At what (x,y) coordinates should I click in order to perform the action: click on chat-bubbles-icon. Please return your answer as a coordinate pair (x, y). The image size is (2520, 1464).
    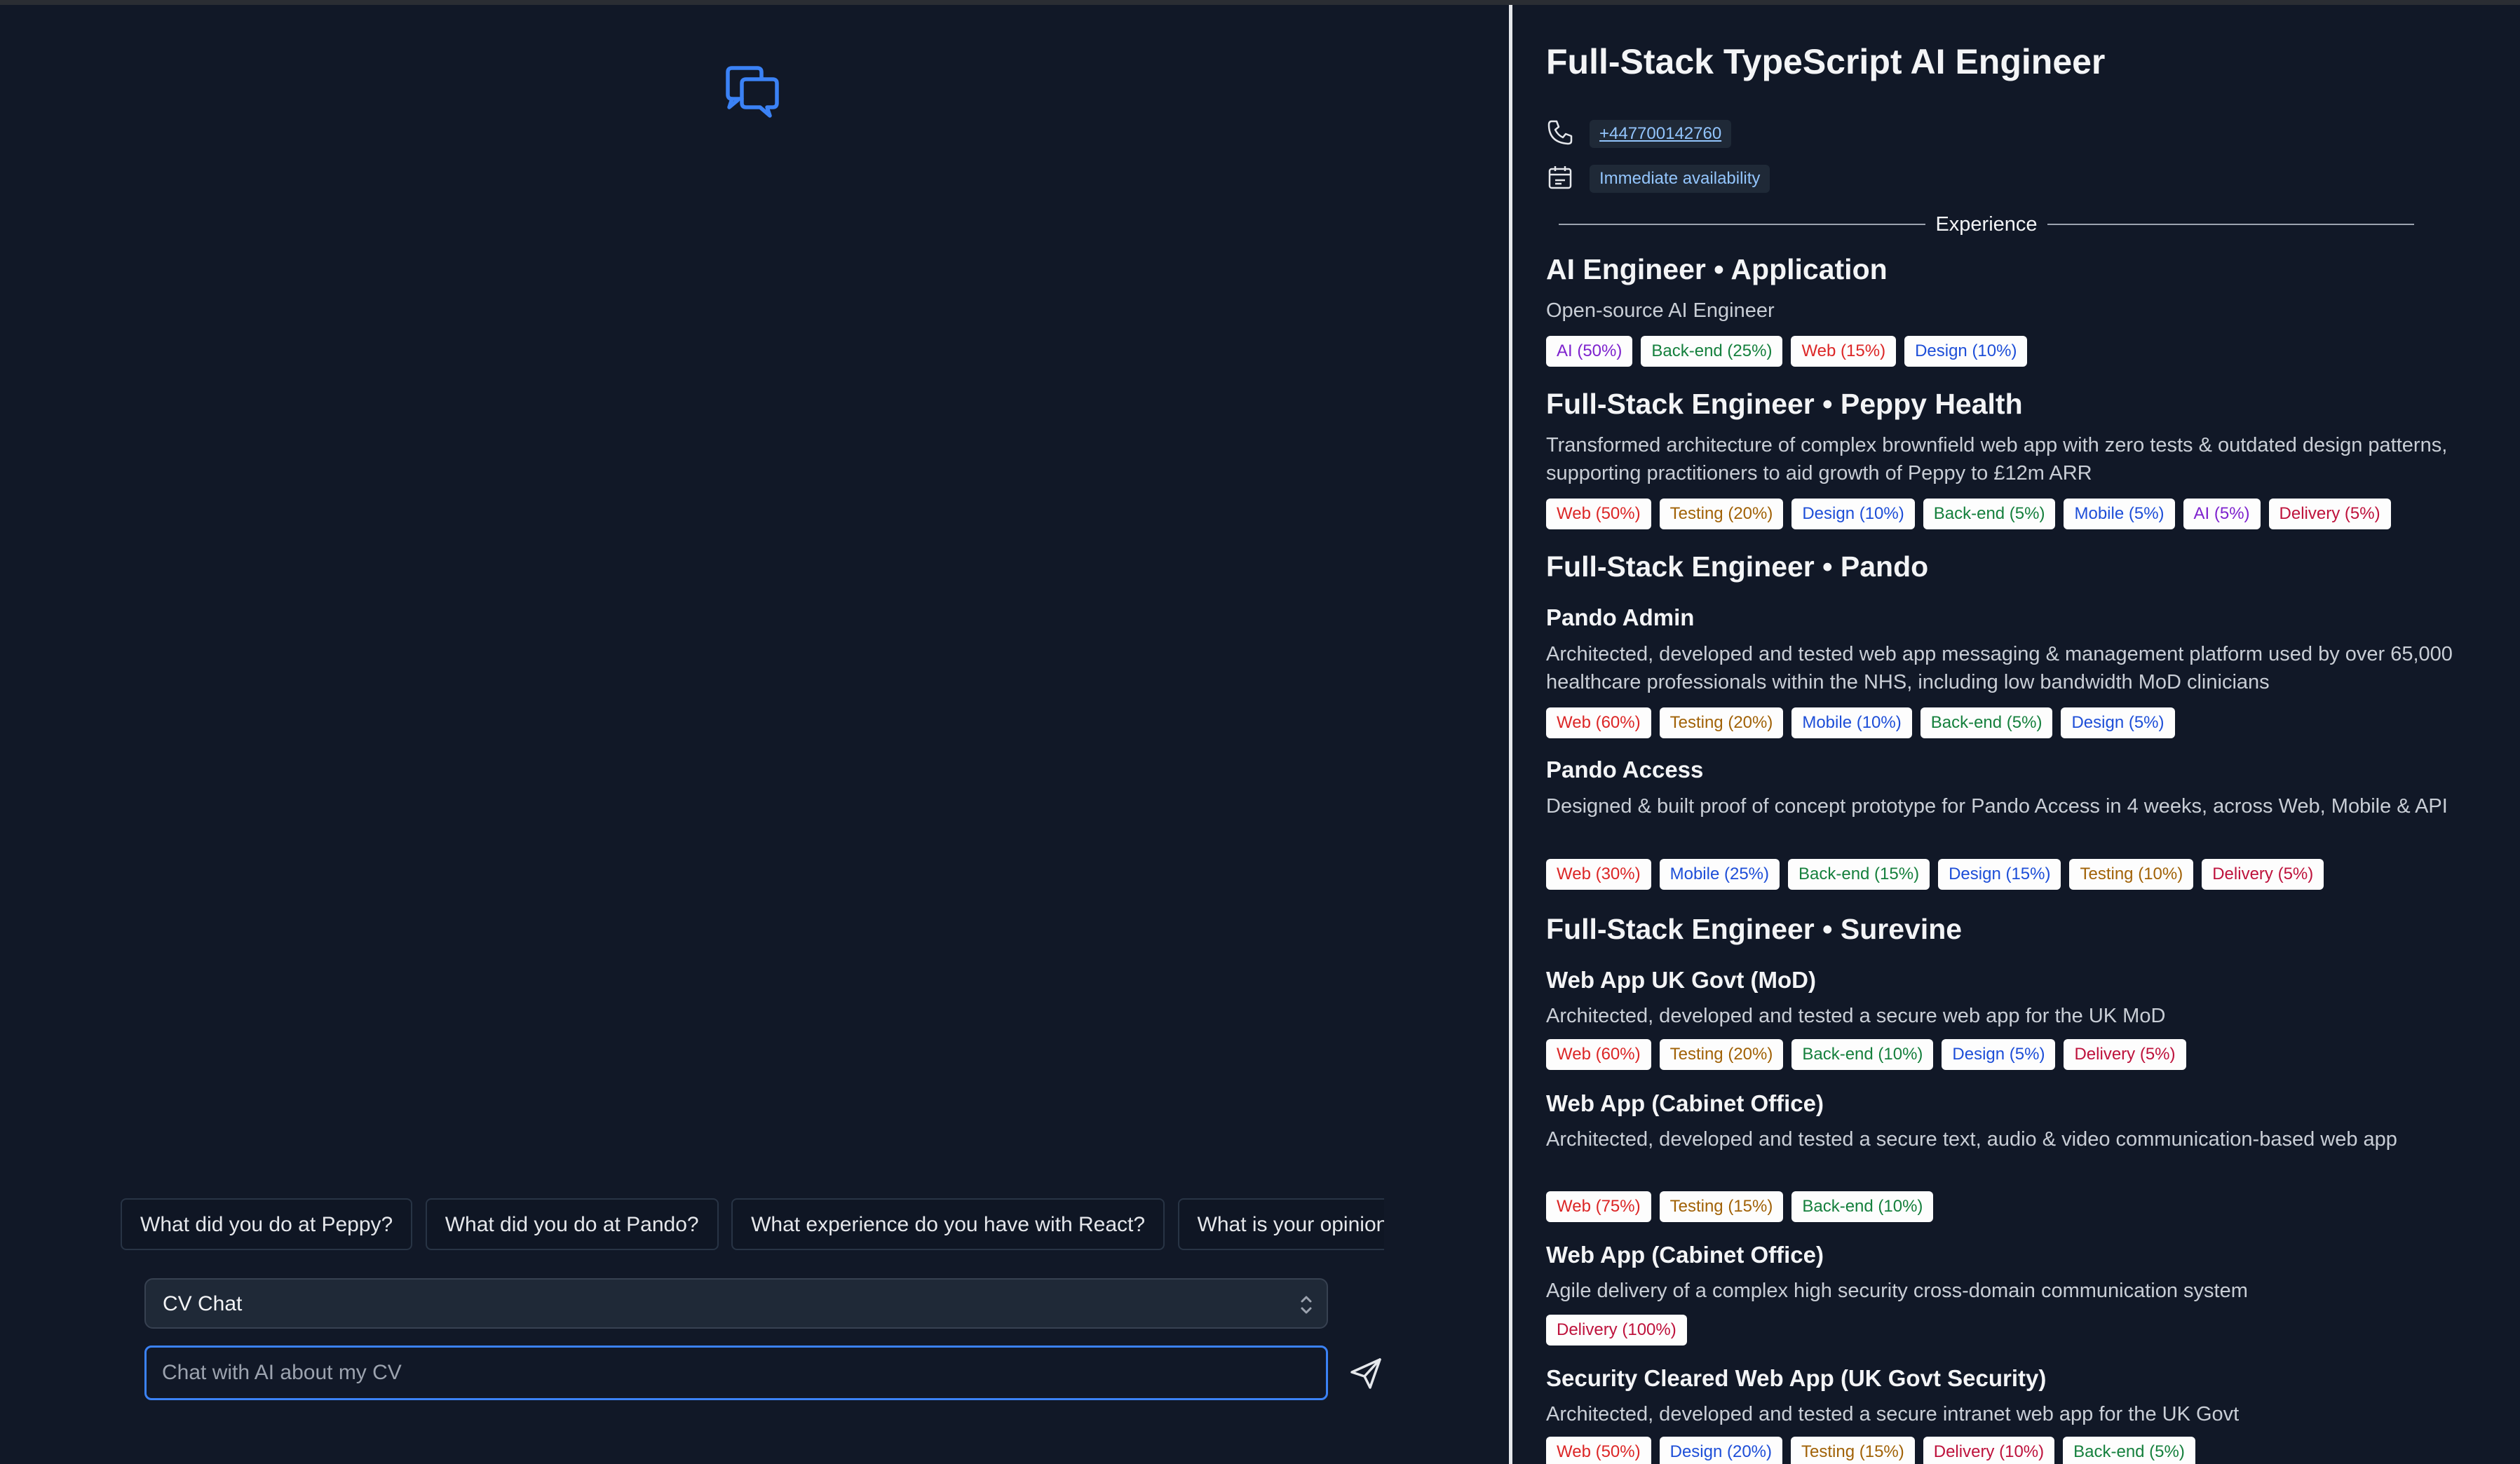
    Looking at the image, I should click on (752, 92).